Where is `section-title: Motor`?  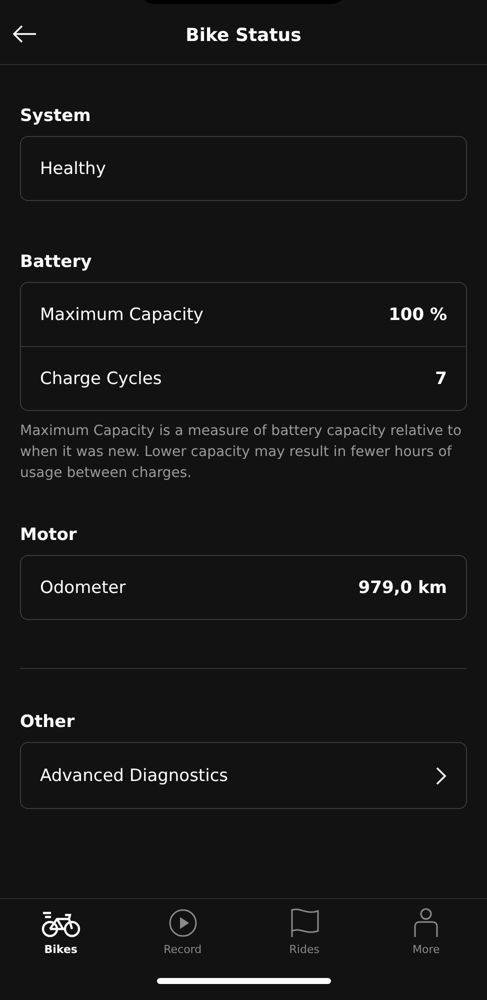 section-title: Motor is located at coordinates (49, 535).